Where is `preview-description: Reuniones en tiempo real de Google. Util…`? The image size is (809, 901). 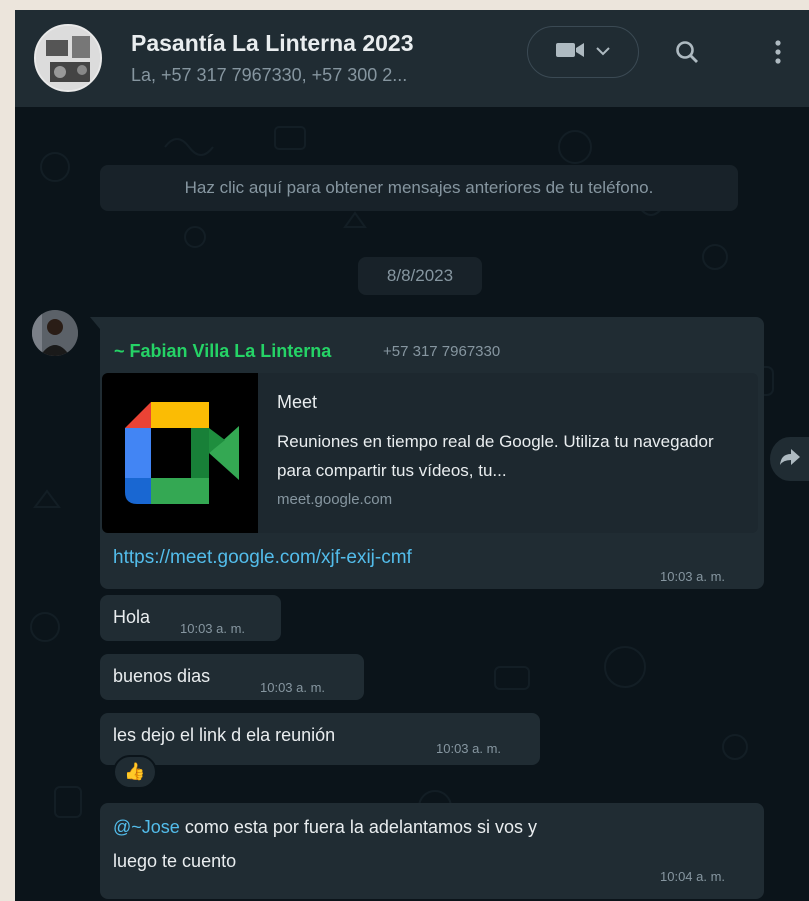
preview-description: Reuniones en tiempo real de Google. Util… is located at coordinates (495, 456).